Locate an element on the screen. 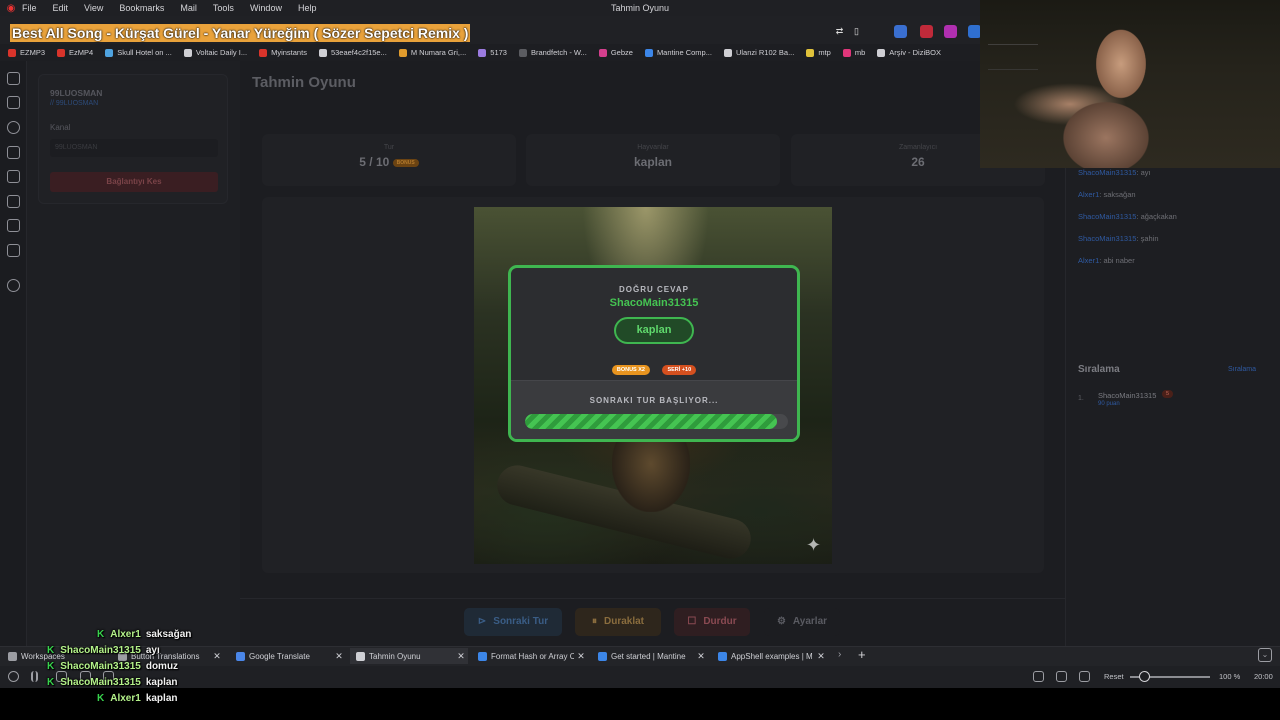 This screenshot has height=720, width=1280. tab-format-hash: Format Hash or Array C ✕ is located at coordinates (530, 656).